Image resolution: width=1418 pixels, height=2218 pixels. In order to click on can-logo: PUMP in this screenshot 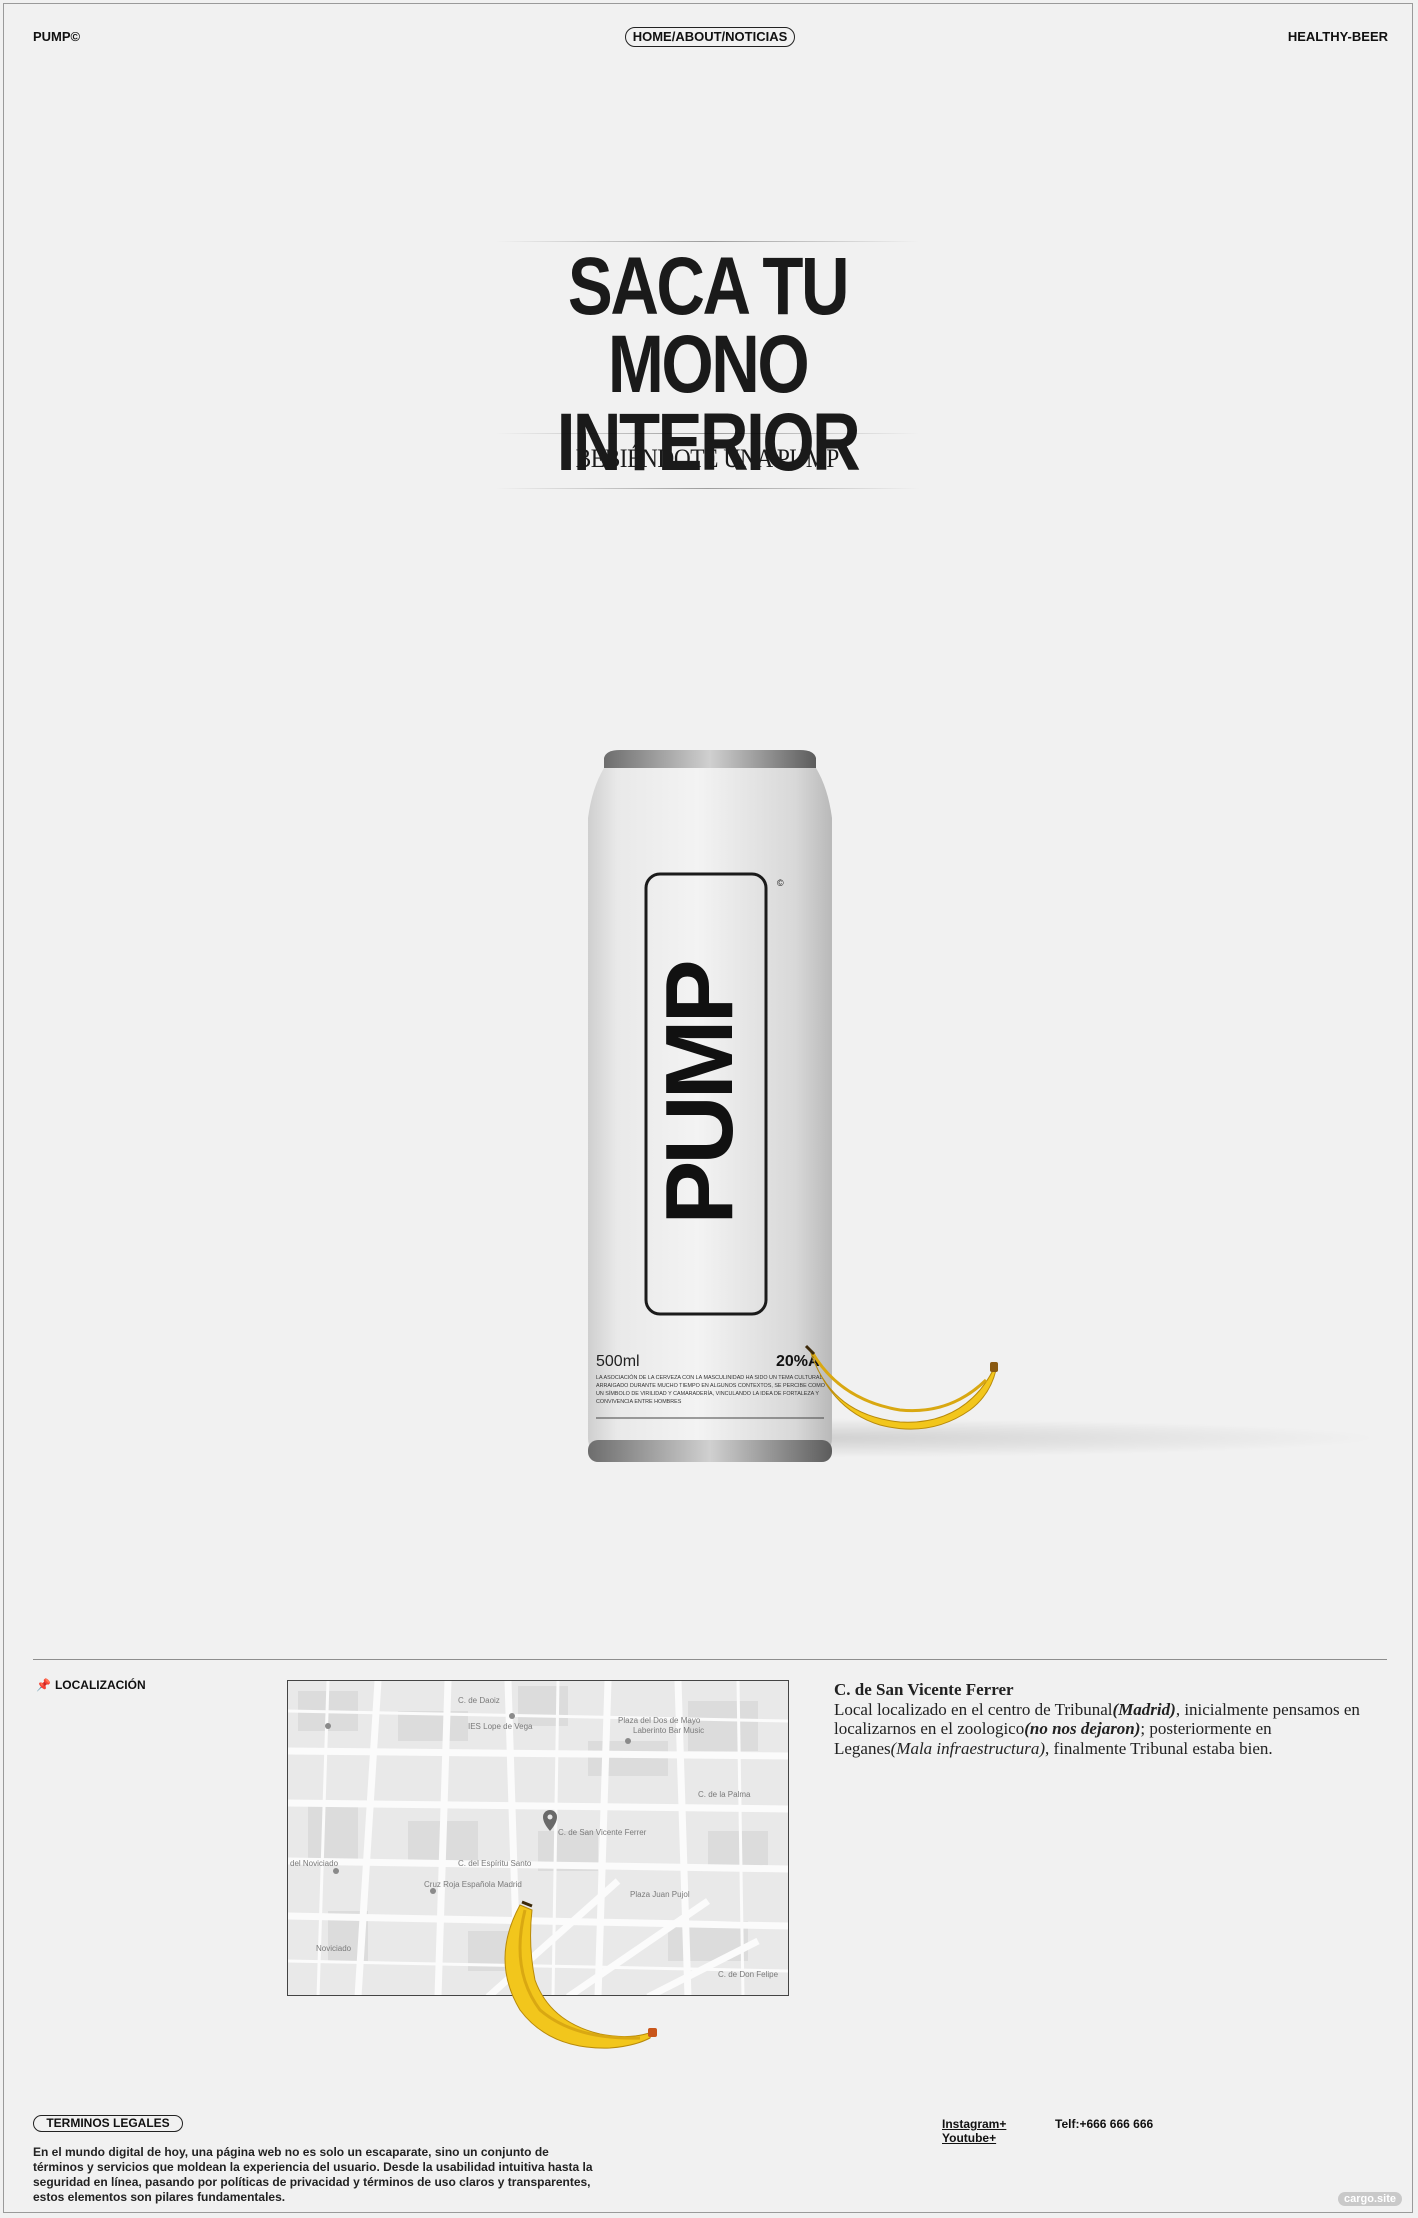, I will do `click(699, 1093)`.